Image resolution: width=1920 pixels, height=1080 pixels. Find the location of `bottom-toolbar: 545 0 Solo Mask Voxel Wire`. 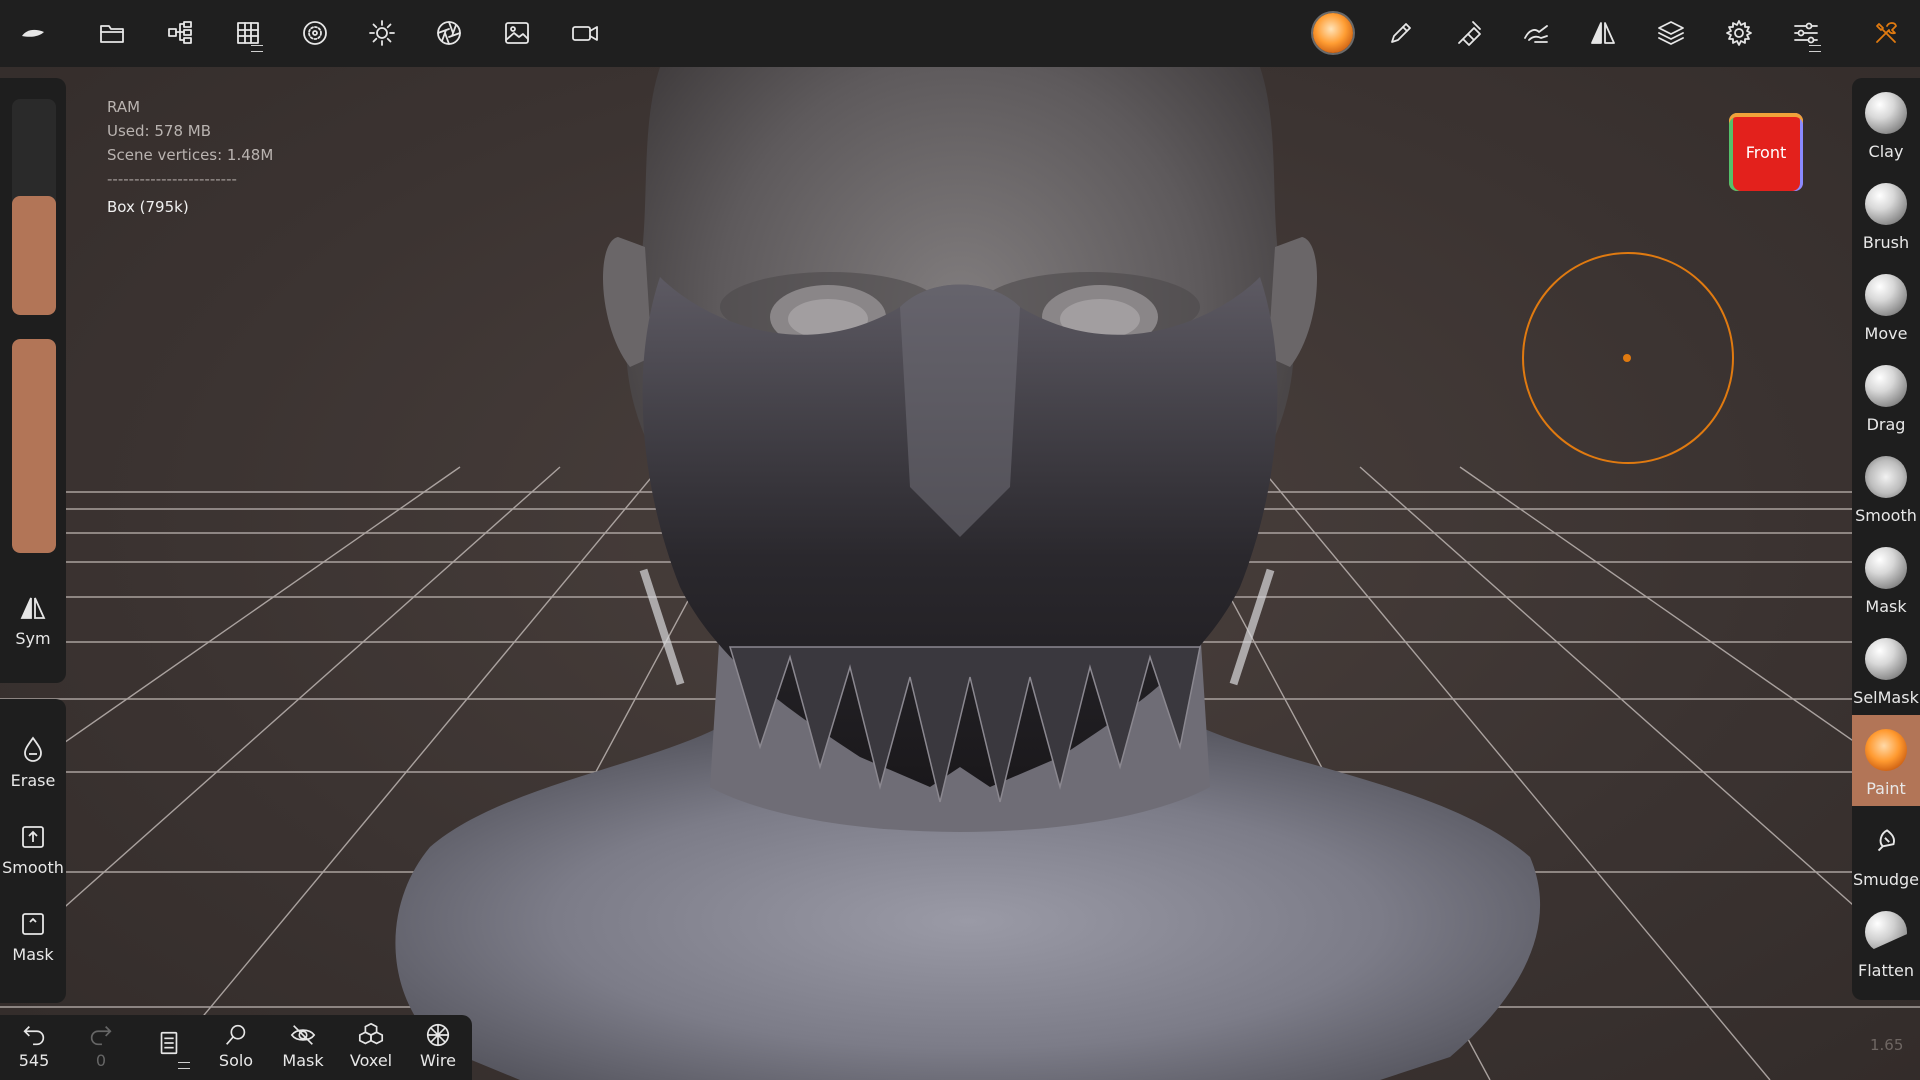

bottom-toolbar: 545 0 Solo Mask Voxel Wire is located at coordinates (236, 1047).